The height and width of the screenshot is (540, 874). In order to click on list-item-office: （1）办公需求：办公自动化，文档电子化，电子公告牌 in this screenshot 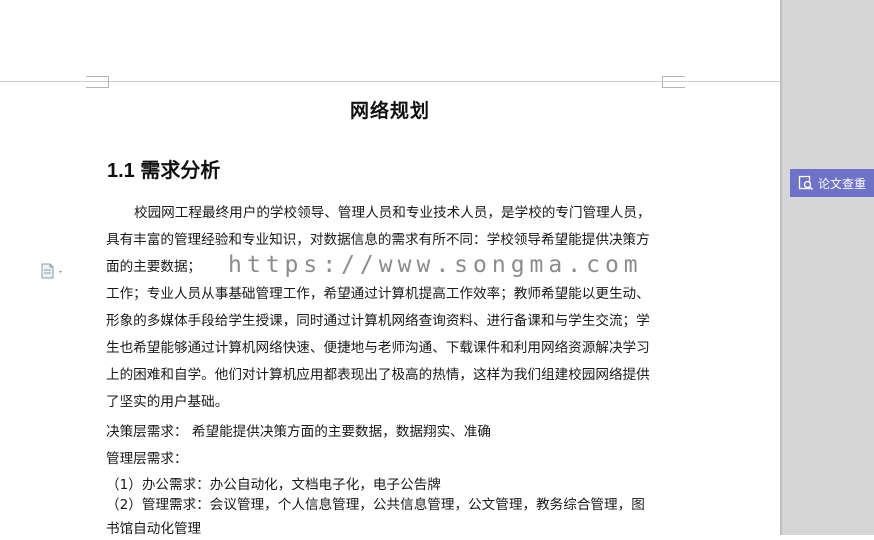, I will do `click(273, 485)`.